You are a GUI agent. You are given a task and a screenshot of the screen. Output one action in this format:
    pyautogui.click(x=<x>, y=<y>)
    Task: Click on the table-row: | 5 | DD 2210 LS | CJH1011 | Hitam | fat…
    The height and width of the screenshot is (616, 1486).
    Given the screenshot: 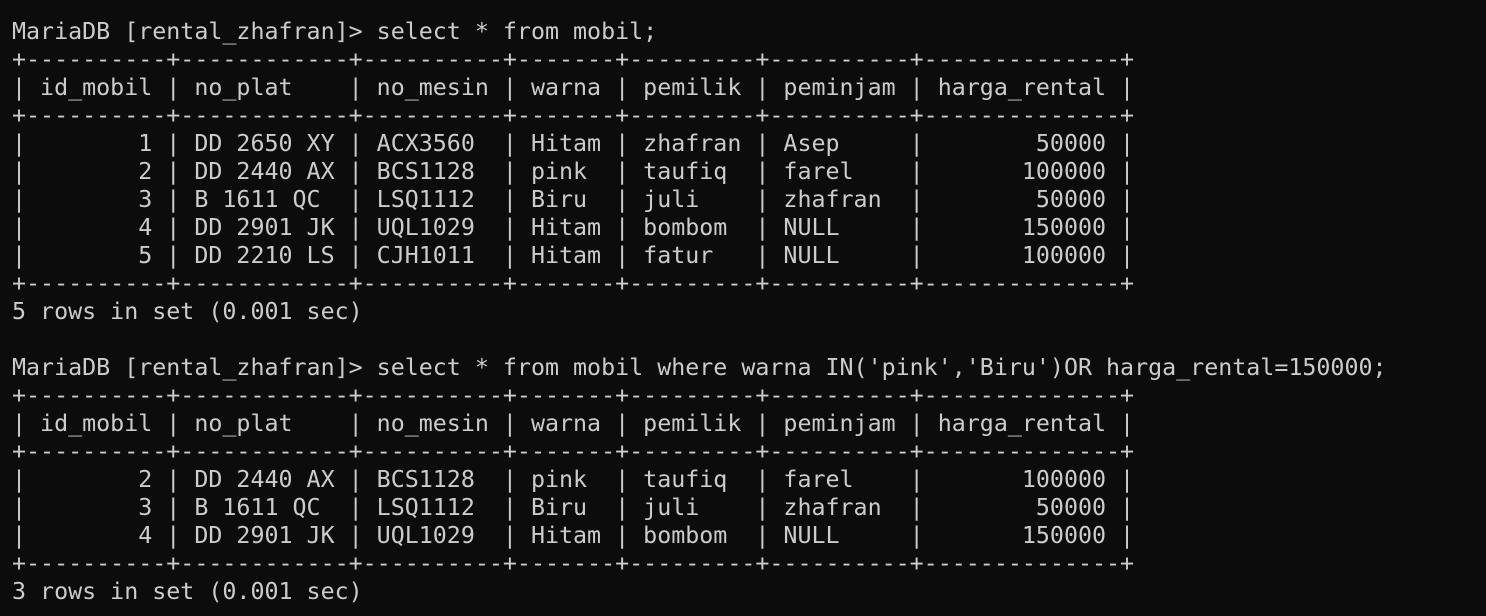 What is the action you would take?
    pyautogui.click(x=573, y=255)
    